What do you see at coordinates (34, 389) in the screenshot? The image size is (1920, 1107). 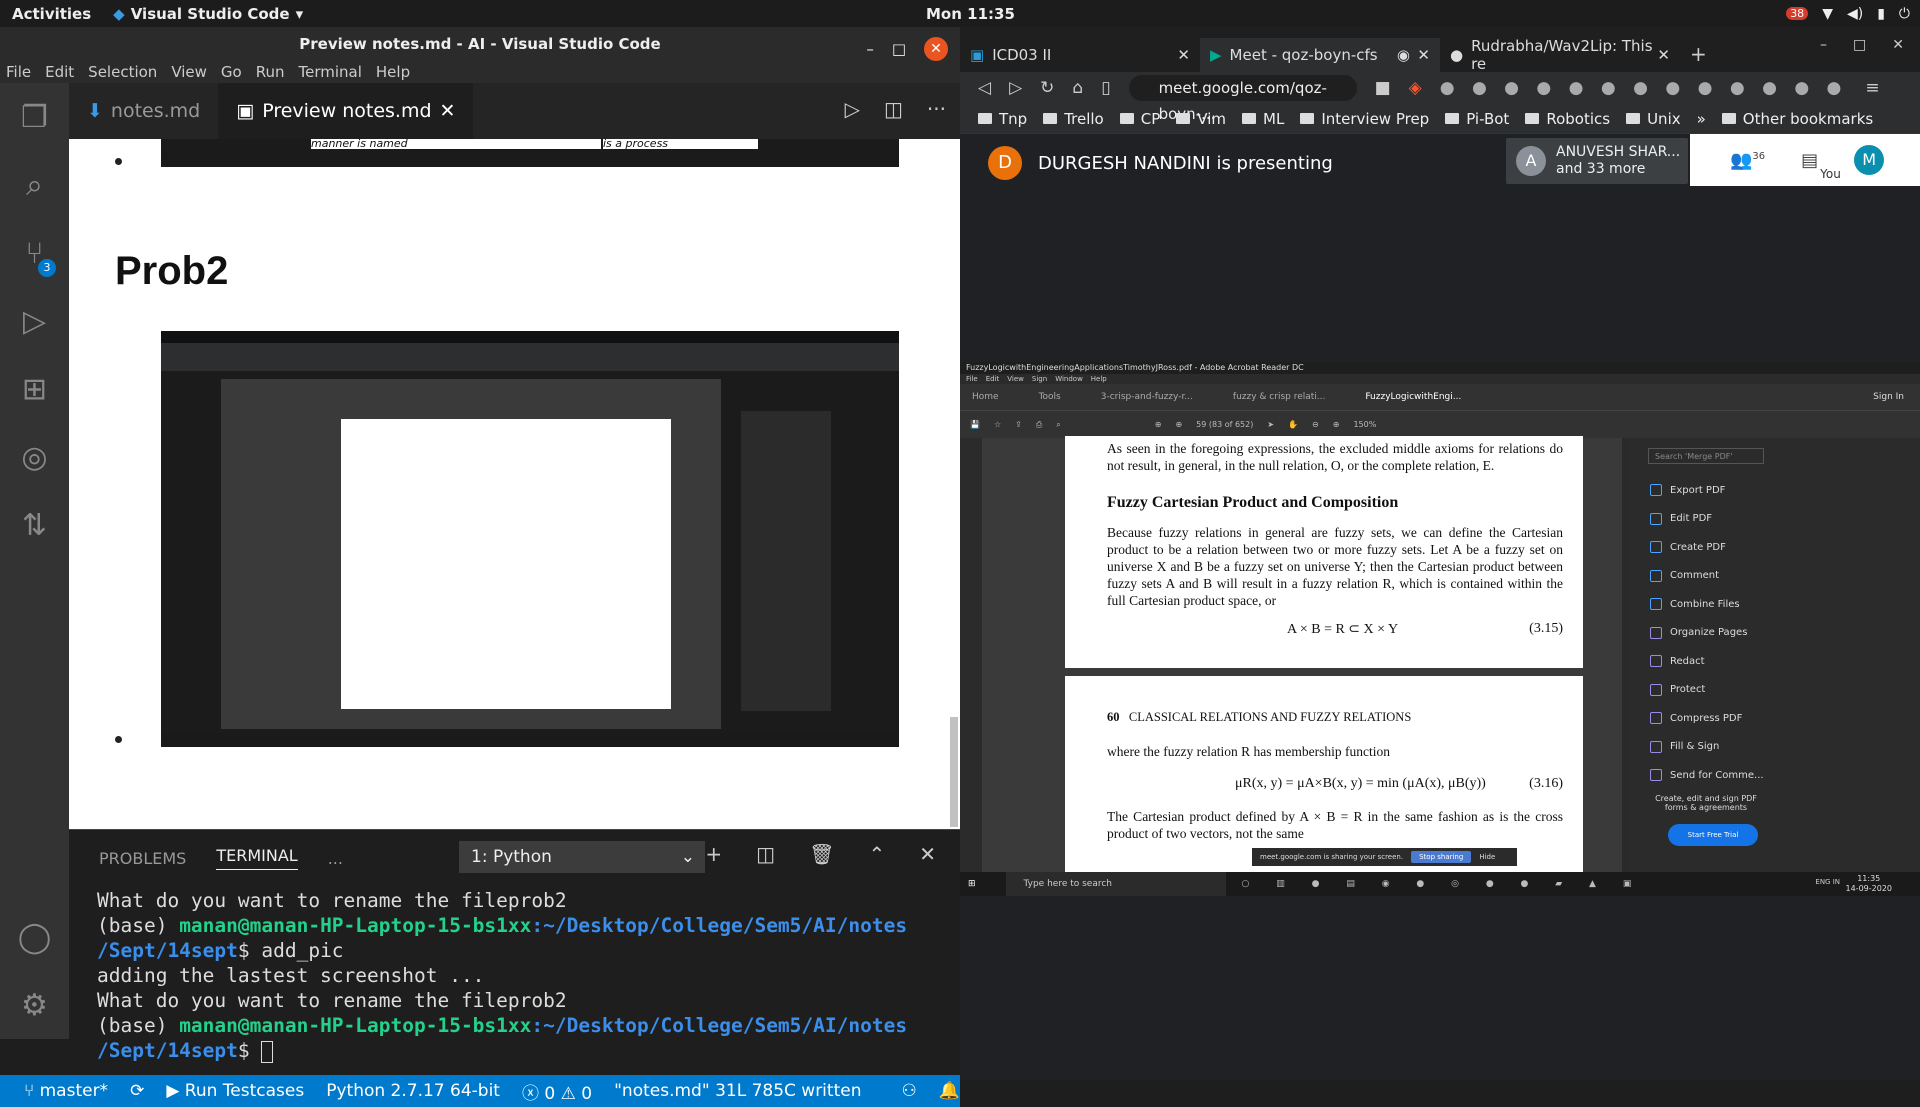 I see `extensions-icon: ⊞` at bounding box center [34, 389].